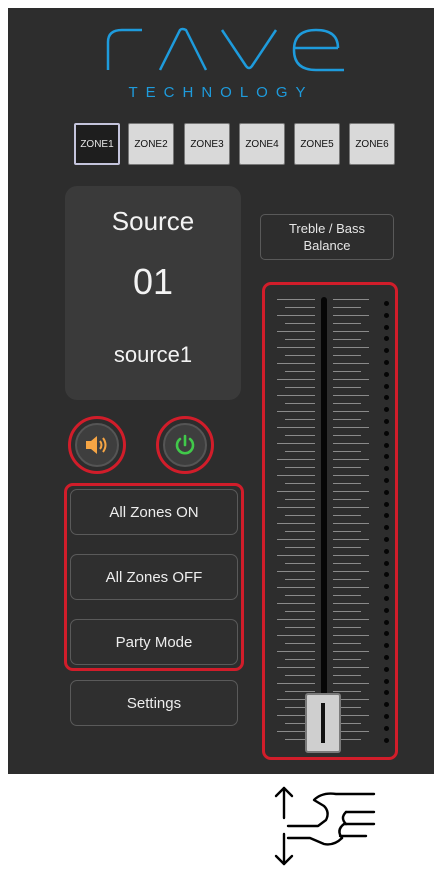 This screenshot has height=870, width=437. What do you see at coordinates (262, 144) in the screenshot?
I see `zone-tab-4: ZONE4` at bounding box center [262, 144].